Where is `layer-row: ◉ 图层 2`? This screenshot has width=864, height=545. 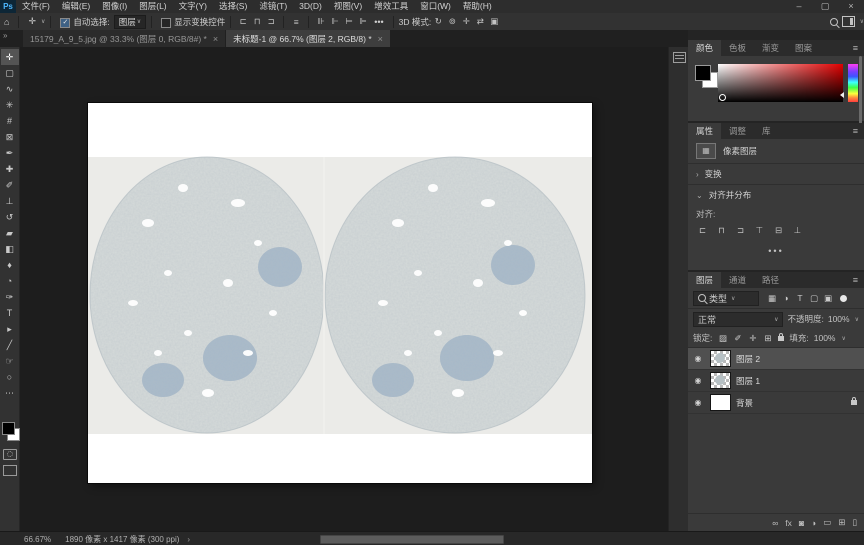
layer-row: ◉ 图层 2 is located at coordinates (776, 359).